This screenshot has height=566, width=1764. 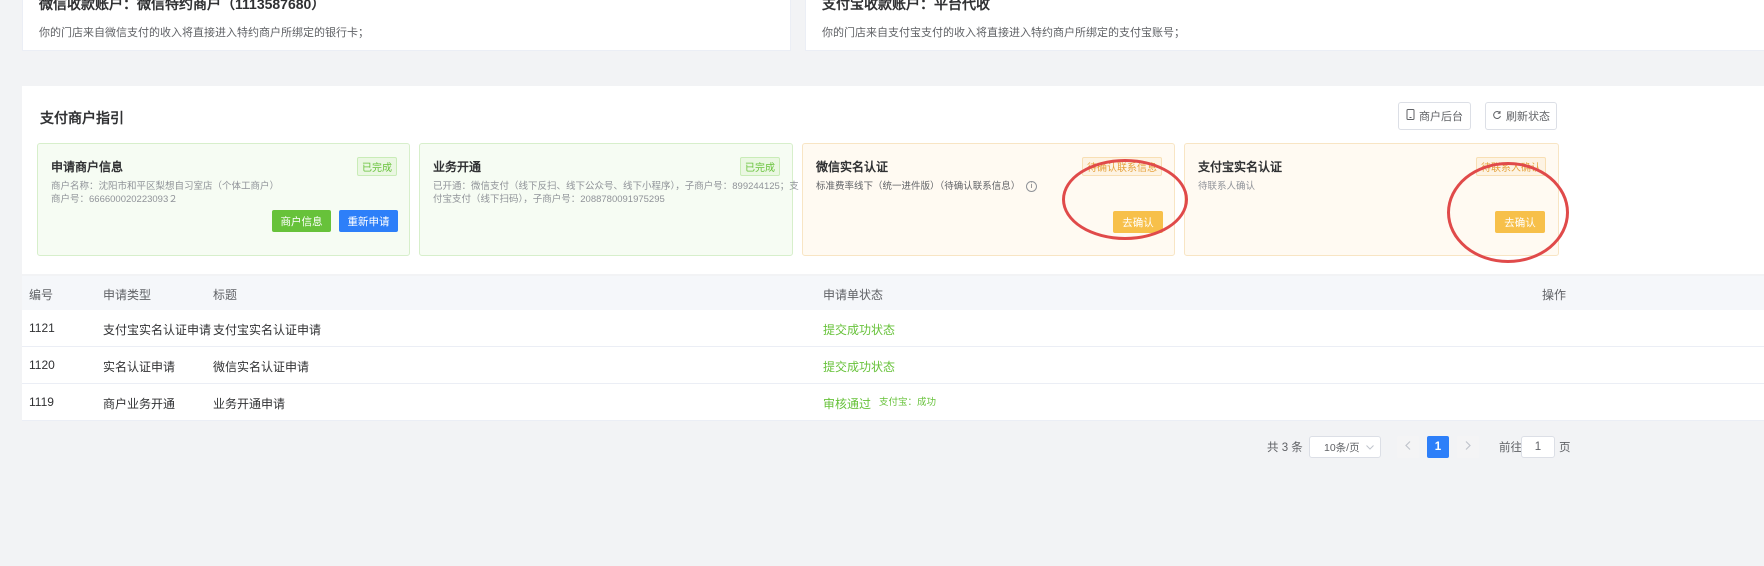 What do you see at coordinates (368, 221) in the screenshot?
I see `reapply-button: 重新申请` at bounding box center [368, 221].